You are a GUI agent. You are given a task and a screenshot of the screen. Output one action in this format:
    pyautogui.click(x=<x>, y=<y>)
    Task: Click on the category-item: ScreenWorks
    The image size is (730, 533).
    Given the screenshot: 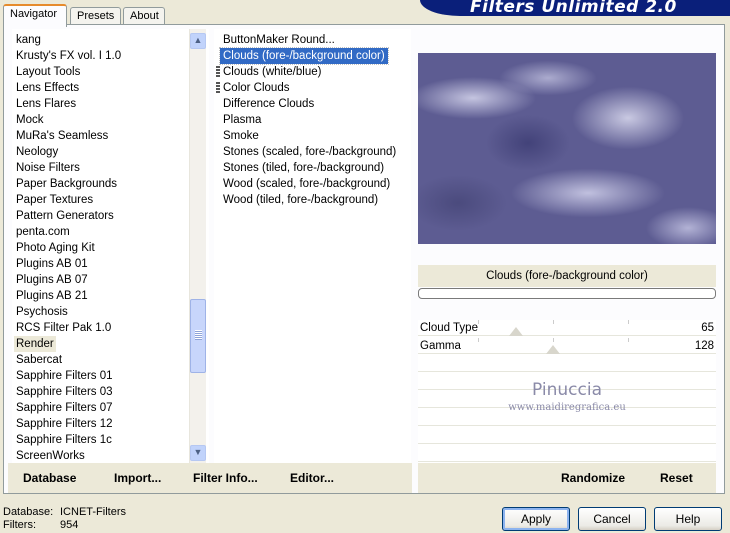 What is the action you would take?
    pyautogui.click(x=50, y=455)
    